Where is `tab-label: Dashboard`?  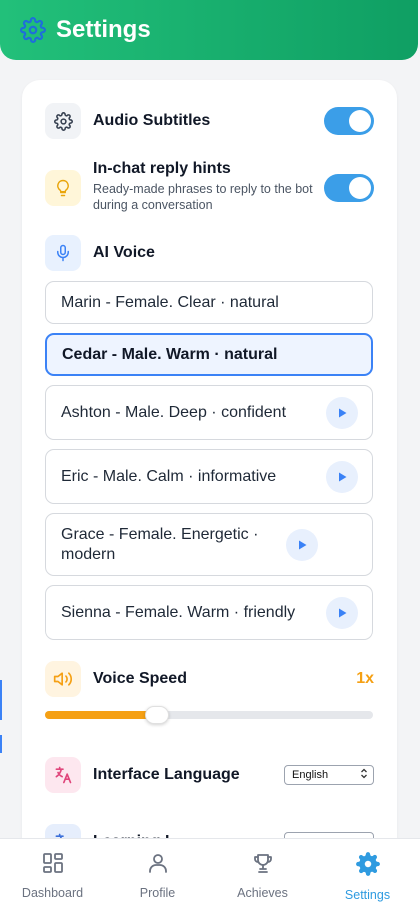
tab-label: Dashboard is located at coordinates (52, 893).